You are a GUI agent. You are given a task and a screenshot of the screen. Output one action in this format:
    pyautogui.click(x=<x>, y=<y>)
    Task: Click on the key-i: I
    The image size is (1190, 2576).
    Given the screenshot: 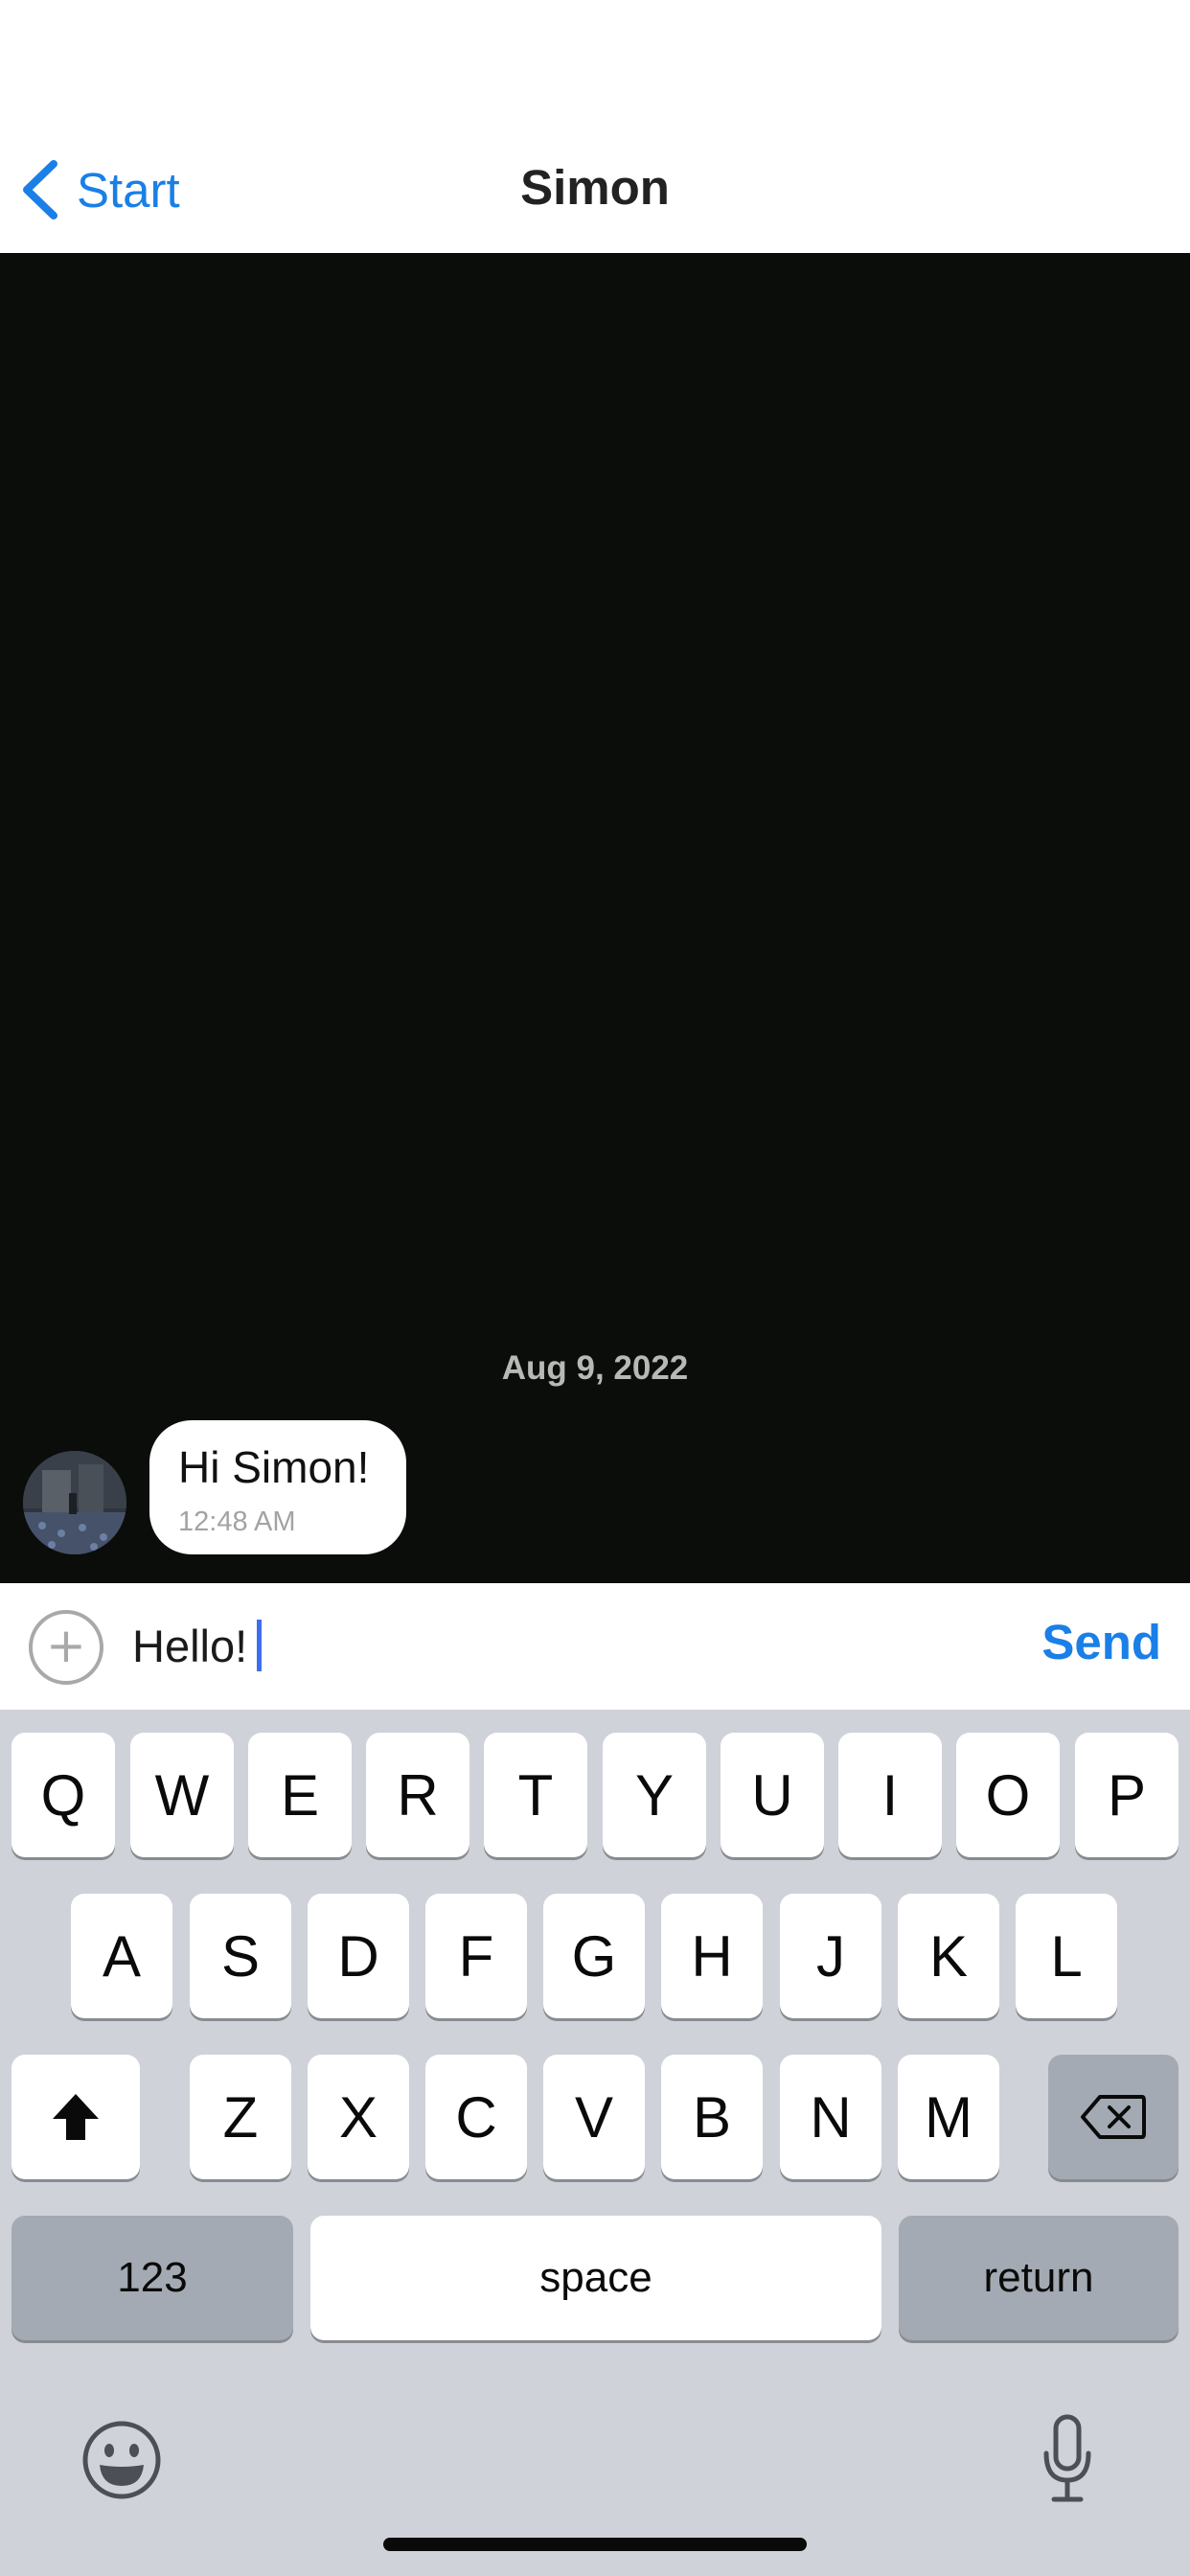 What is the action you would take?
    pyautogui.click(x=890, y=1795)
    